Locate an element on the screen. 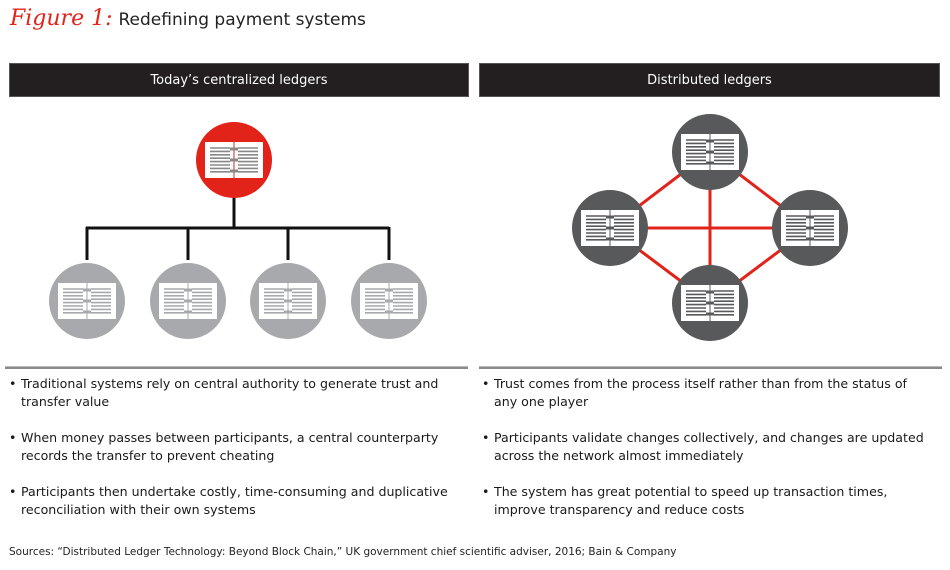 Image resolution: width=950 pixels, height=570 pixels. figure-title-text: Redefining payment systems is located at coordinates (242, 20).